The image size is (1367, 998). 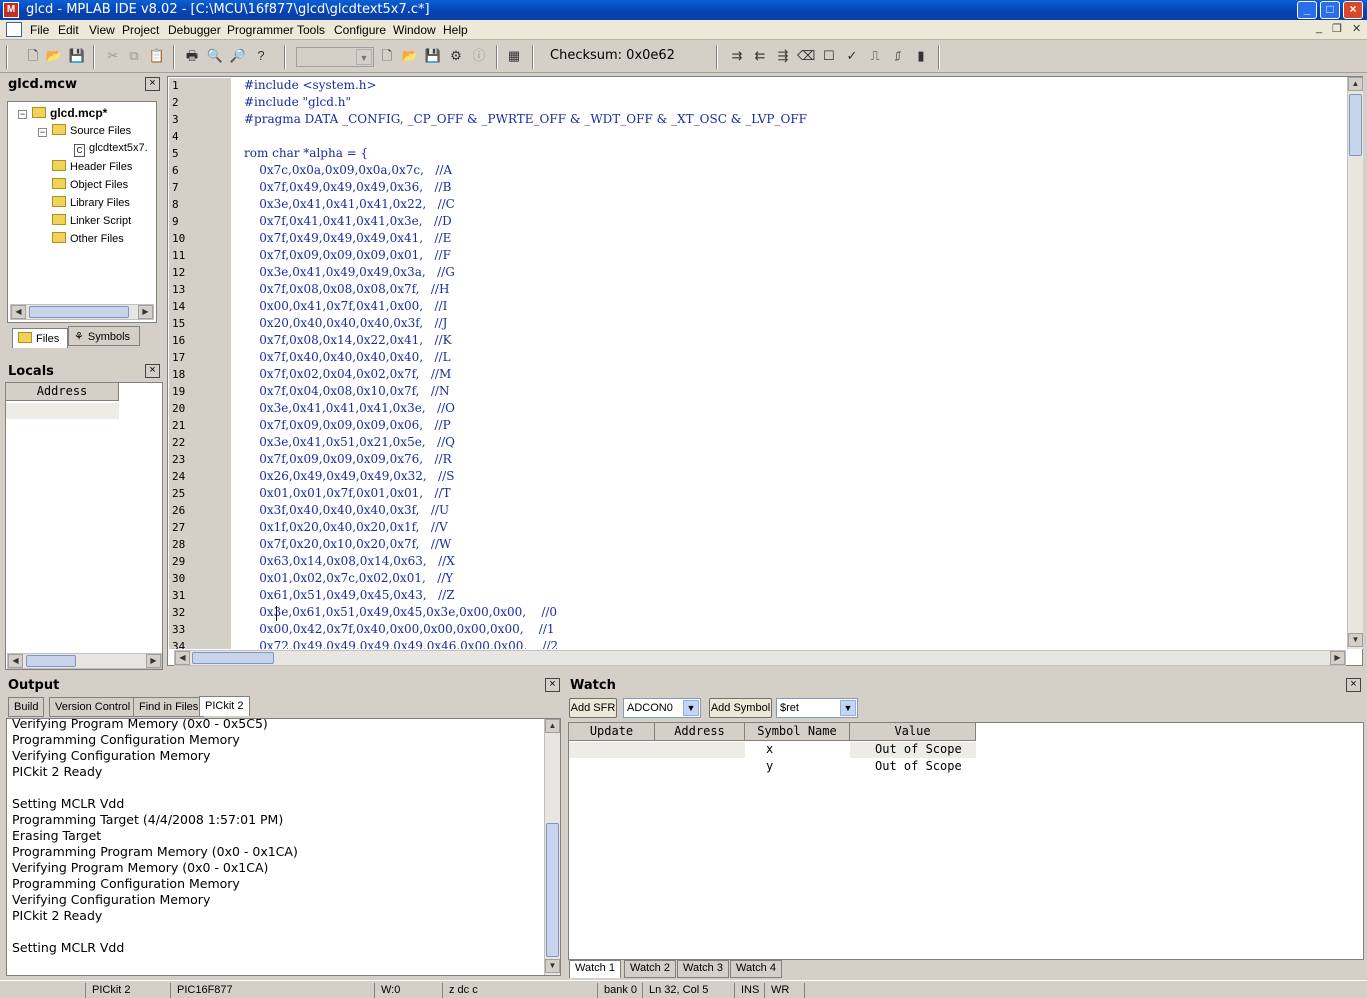 What do you see at coordinates (740, 708) in the screenshot?
I see `add-symbol-button: Add Symbol` at bounding box center [740, 708].